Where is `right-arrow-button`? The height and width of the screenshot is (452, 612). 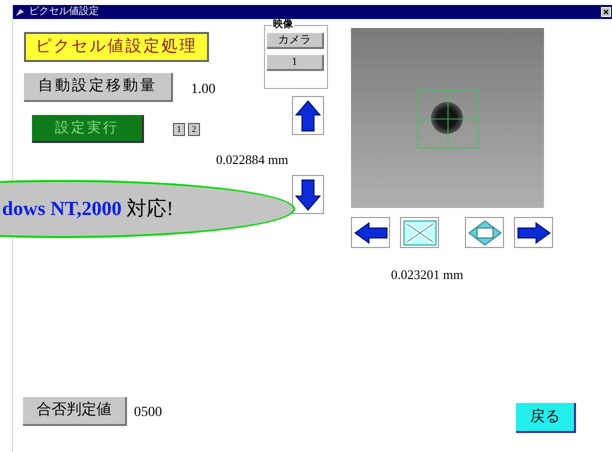
right-arrow-button is located at coordinates (533, 232).